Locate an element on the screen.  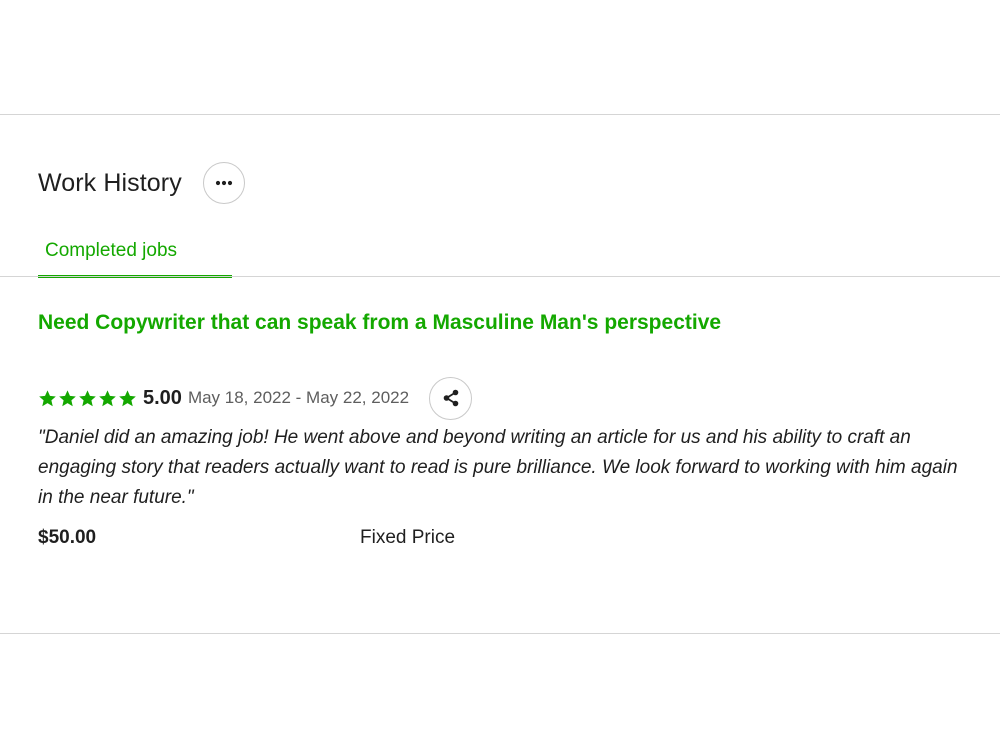
share-button is located at coordinates (451, 398).